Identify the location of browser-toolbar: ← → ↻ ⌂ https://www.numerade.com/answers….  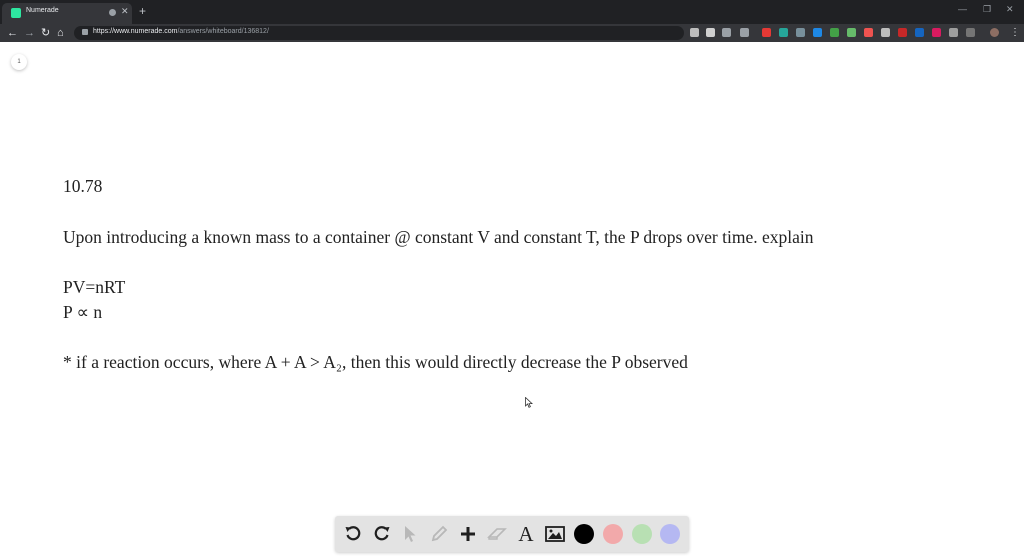
(512, 33).